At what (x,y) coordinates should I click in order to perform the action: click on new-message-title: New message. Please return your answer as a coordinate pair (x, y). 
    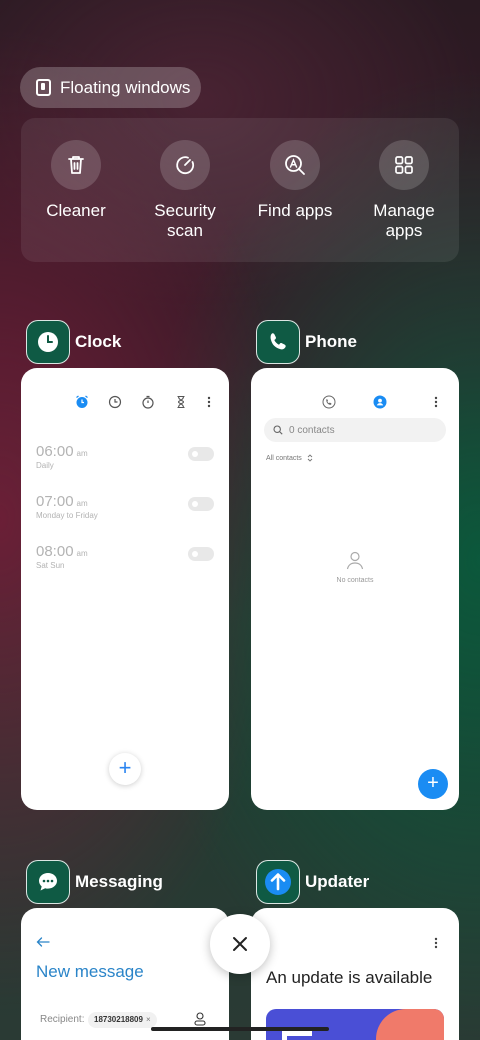
    Looking at the image, I should click on (90, 971).